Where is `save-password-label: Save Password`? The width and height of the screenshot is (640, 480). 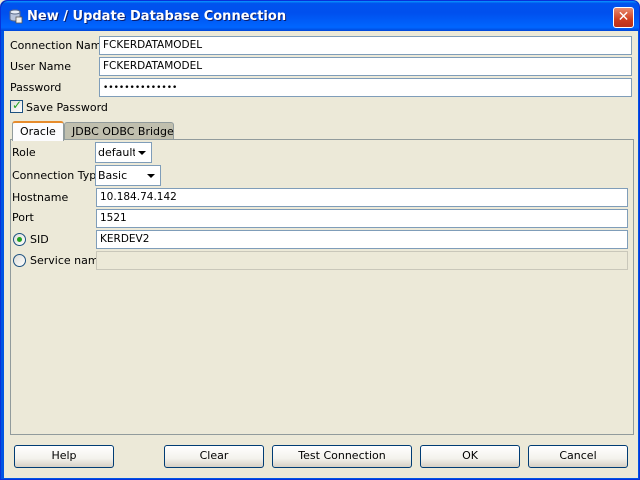
save-password-label: Save Password is located at coordinates (67, 107).